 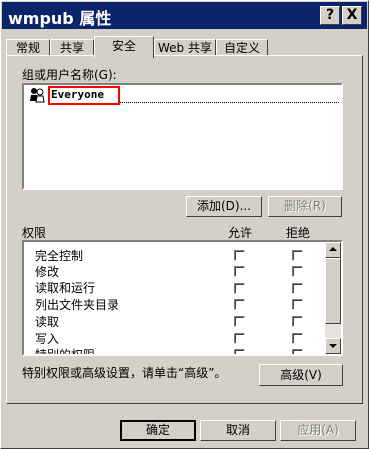 What do you see at coordinates (239, 304) in the screenshot?
I see `allow-checkbox-list-folder` at bounding box center [239, 304].